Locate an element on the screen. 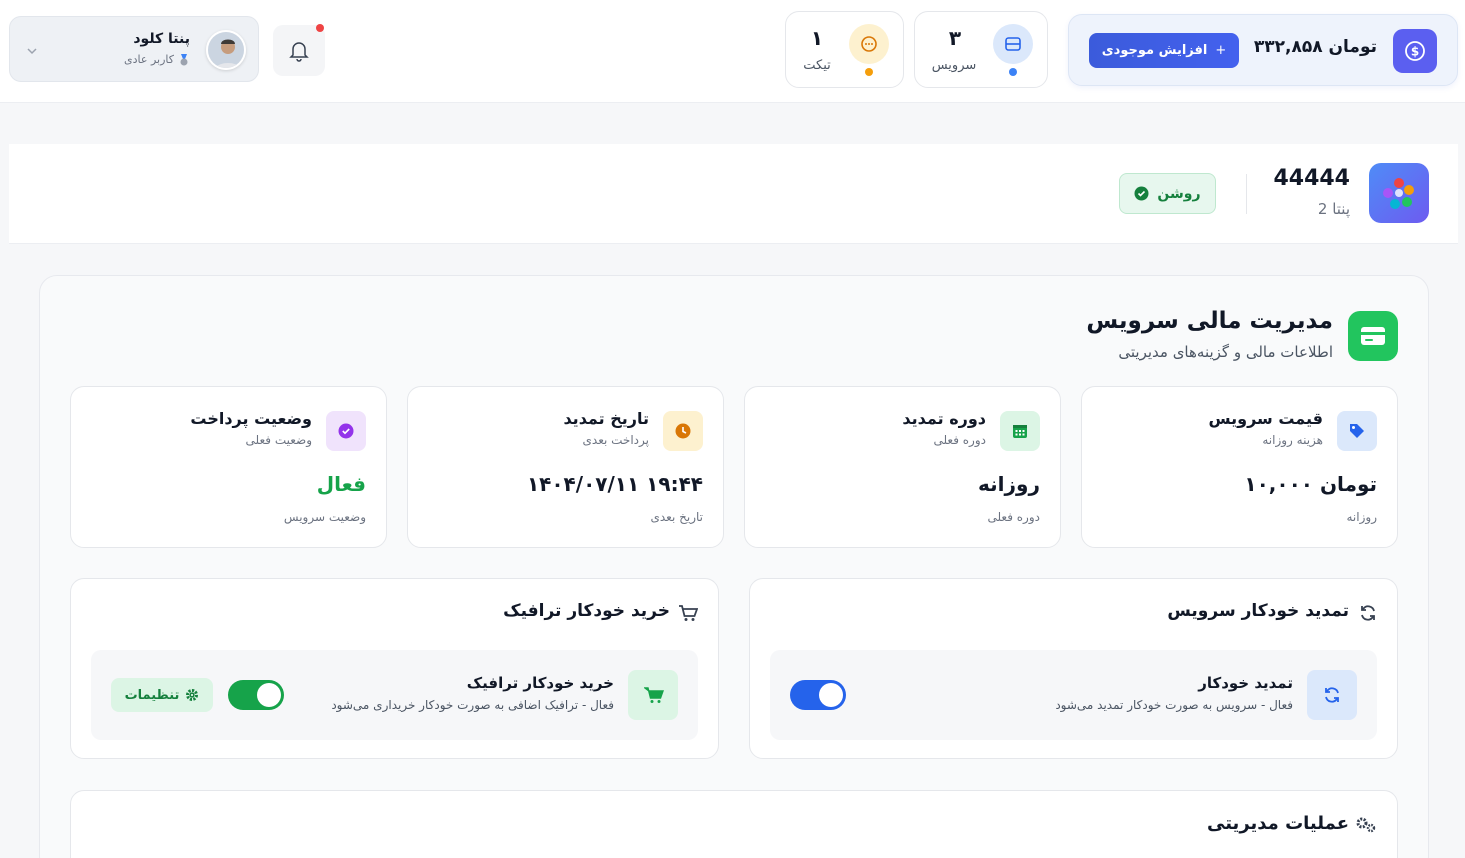 This screenshot has height=858, width=1465. card-title: دوره تمدید is located at coordinates (944, 418).